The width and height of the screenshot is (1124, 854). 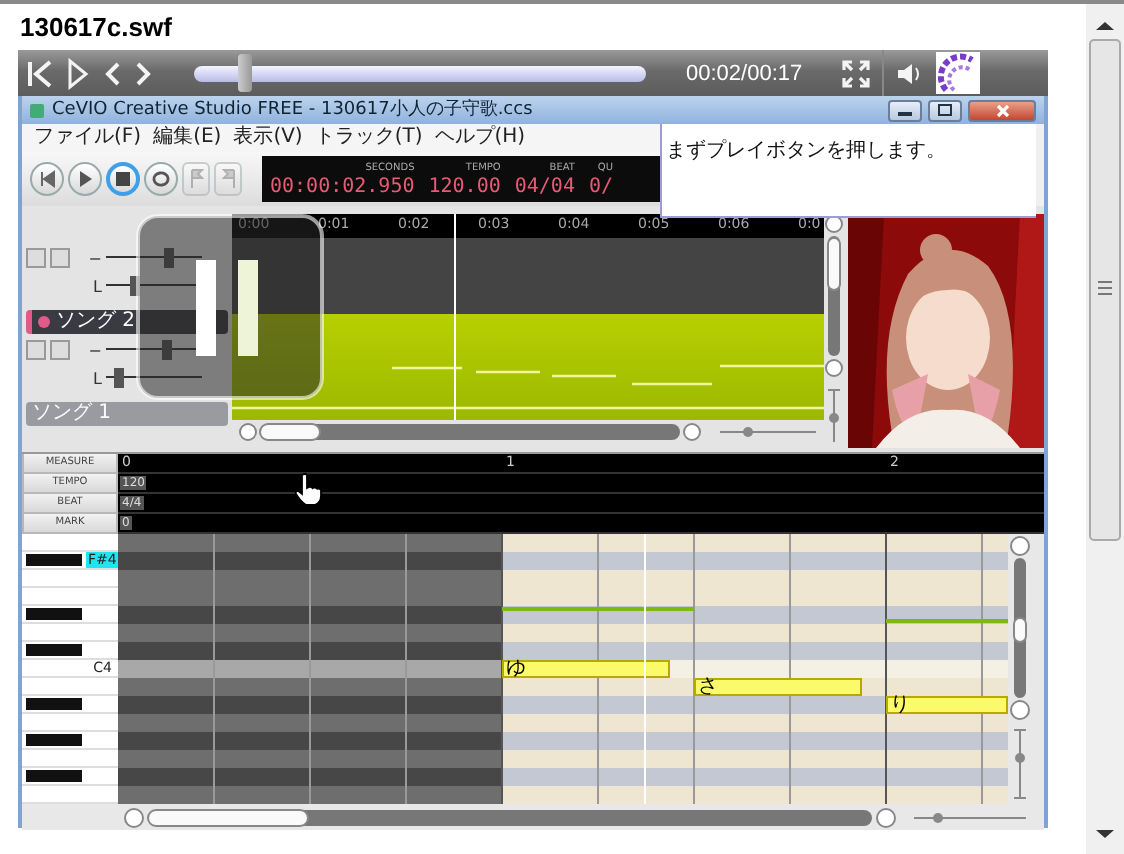 I want to click on note-block: ゆ, so click(x=586, y=669).